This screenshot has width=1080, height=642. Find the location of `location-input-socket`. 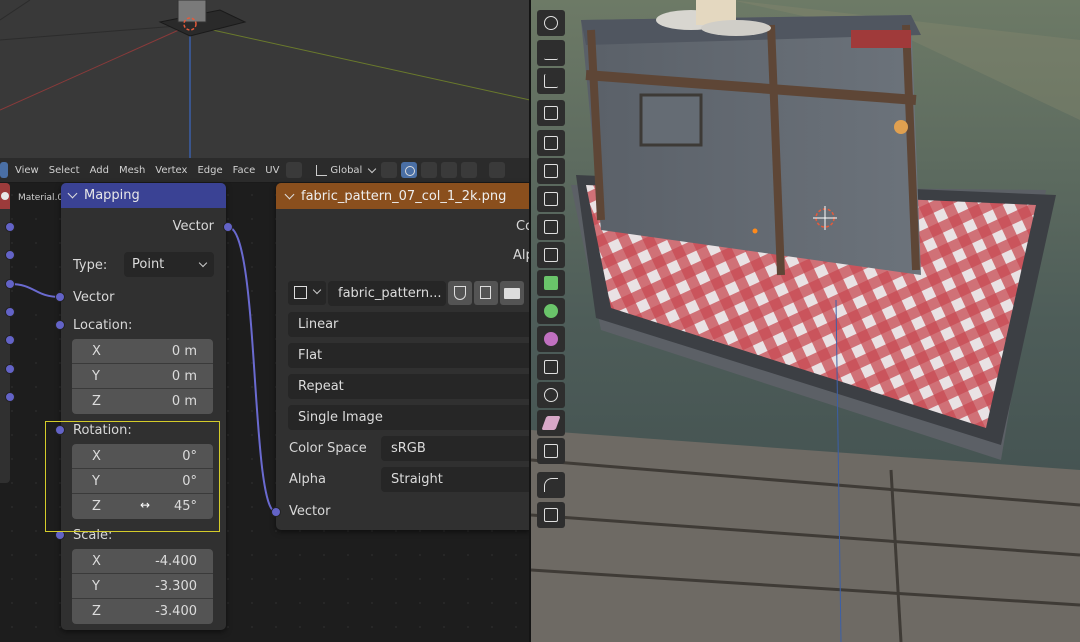

location-input-socket is located at coordinates (60, 325).